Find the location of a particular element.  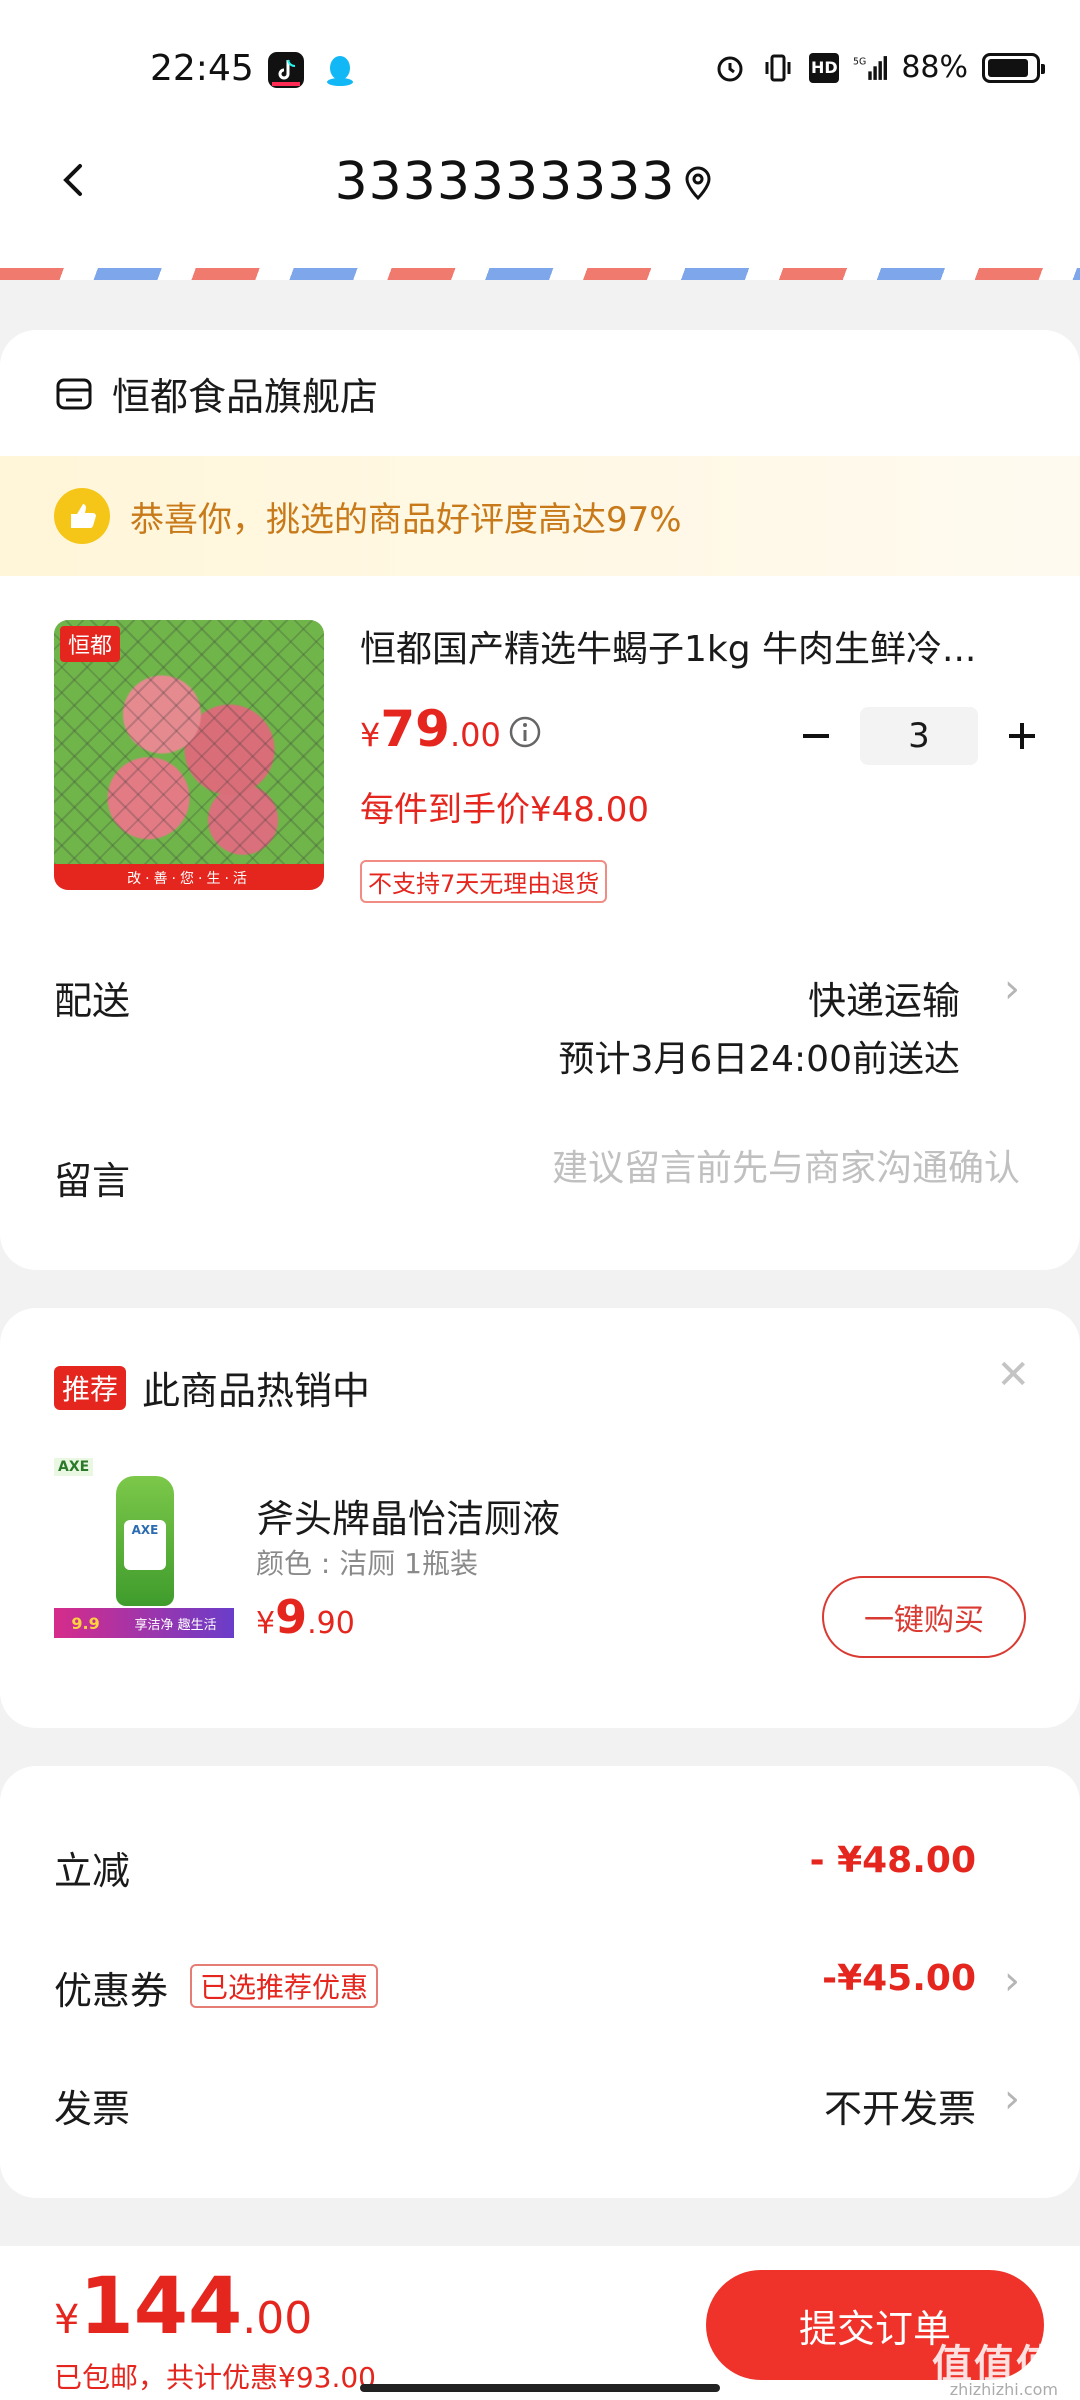

product-image-slogan: 改·善·您·生·活 is located at coordinates (189, 879).